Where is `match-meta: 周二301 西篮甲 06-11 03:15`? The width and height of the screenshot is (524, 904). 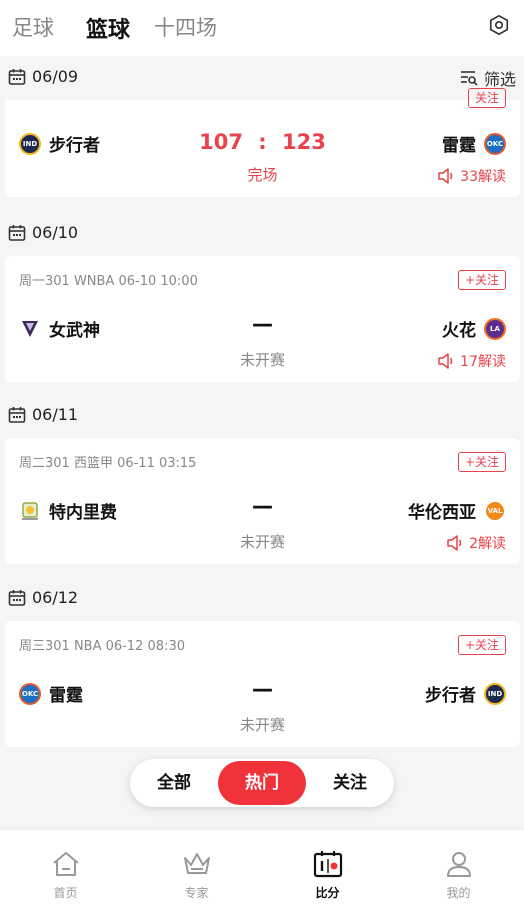
match-meta: 周二301 西篮甲 06-11 03:15 is located at coordinates (108, 463).